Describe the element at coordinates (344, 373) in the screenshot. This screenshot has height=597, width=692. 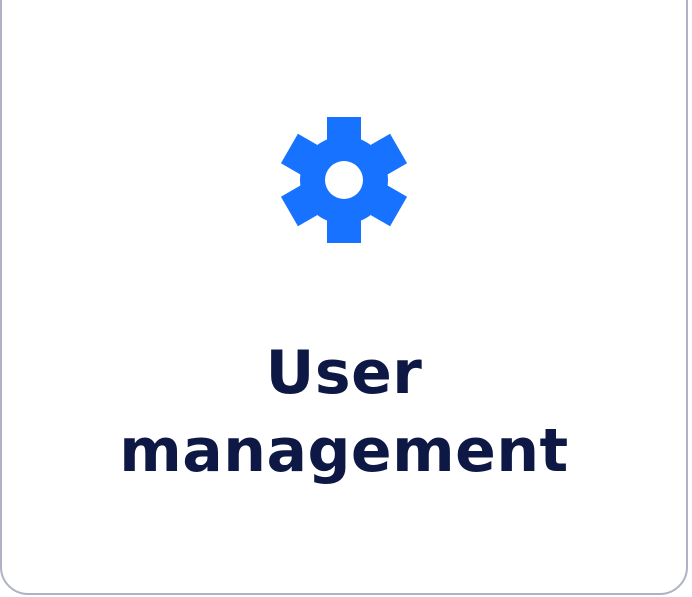
I see `card-title-line-1: User` at that location.